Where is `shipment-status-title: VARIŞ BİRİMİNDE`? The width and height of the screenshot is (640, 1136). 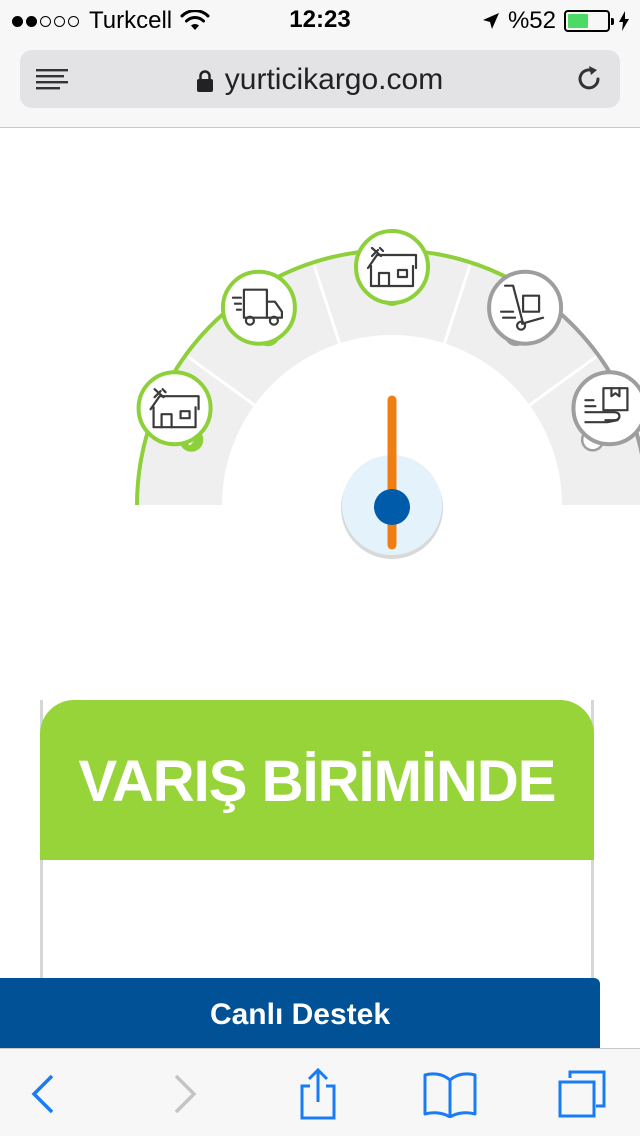
shipment-status-title: VARIŞ BİRİMİNDE is located at coordinates (317, 781).